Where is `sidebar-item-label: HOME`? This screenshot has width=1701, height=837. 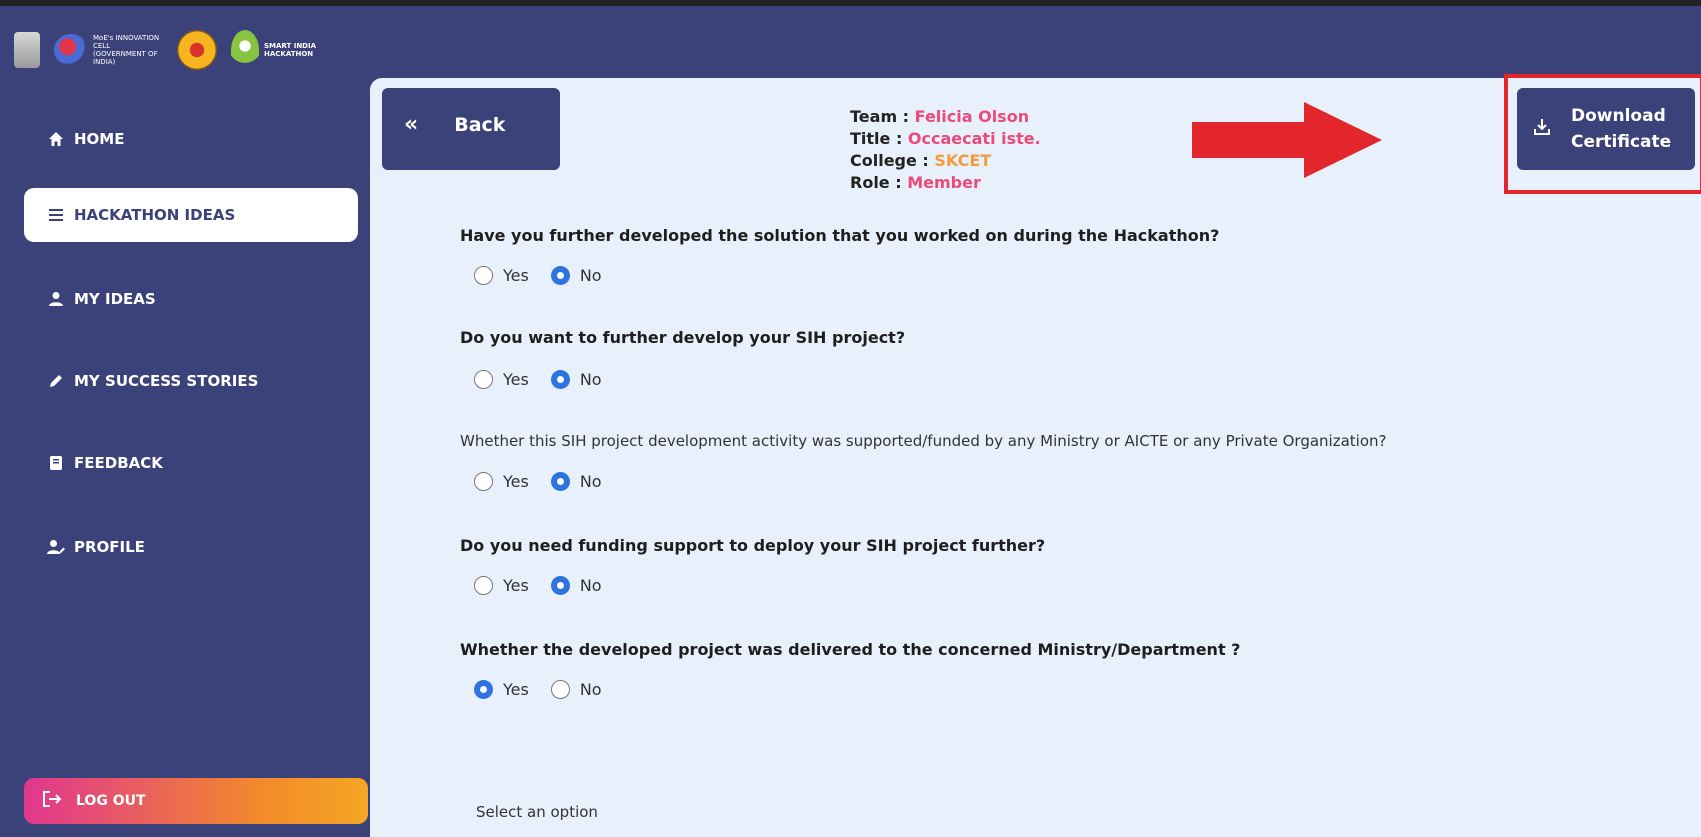 sidebar-item-label: HOME is located at coordinates (99, 139).